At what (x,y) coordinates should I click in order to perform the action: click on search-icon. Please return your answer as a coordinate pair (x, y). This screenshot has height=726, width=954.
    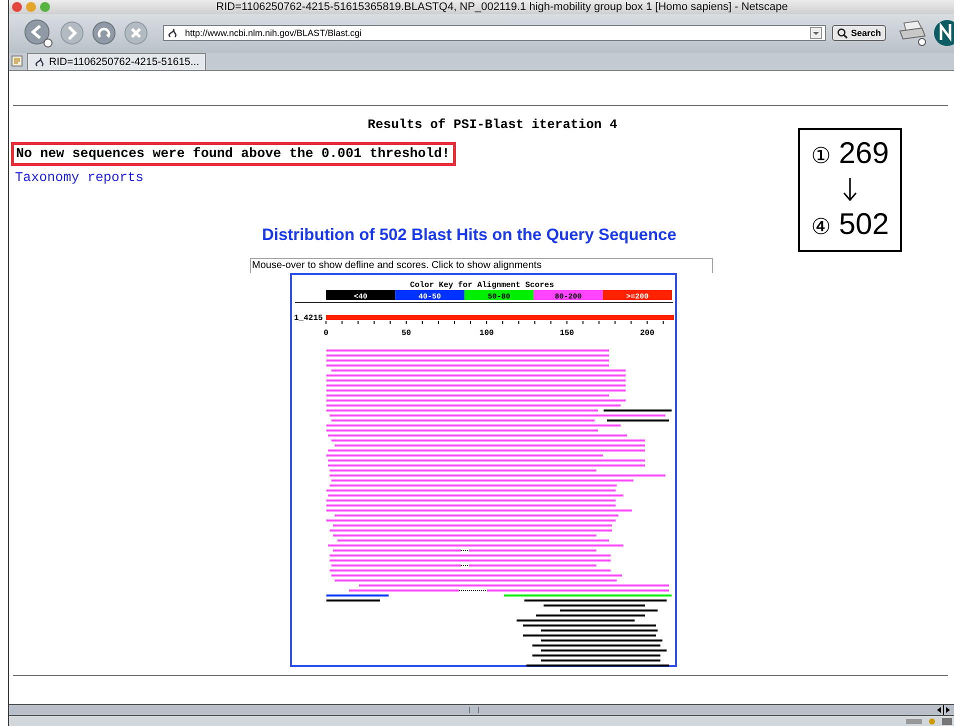
    Looking at the image, I should click on (842, 33).